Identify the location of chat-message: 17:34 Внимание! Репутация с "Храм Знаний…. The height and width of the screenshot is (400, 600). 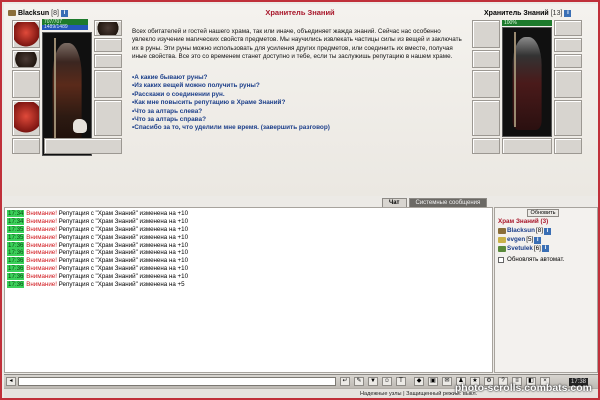
(98, 221).